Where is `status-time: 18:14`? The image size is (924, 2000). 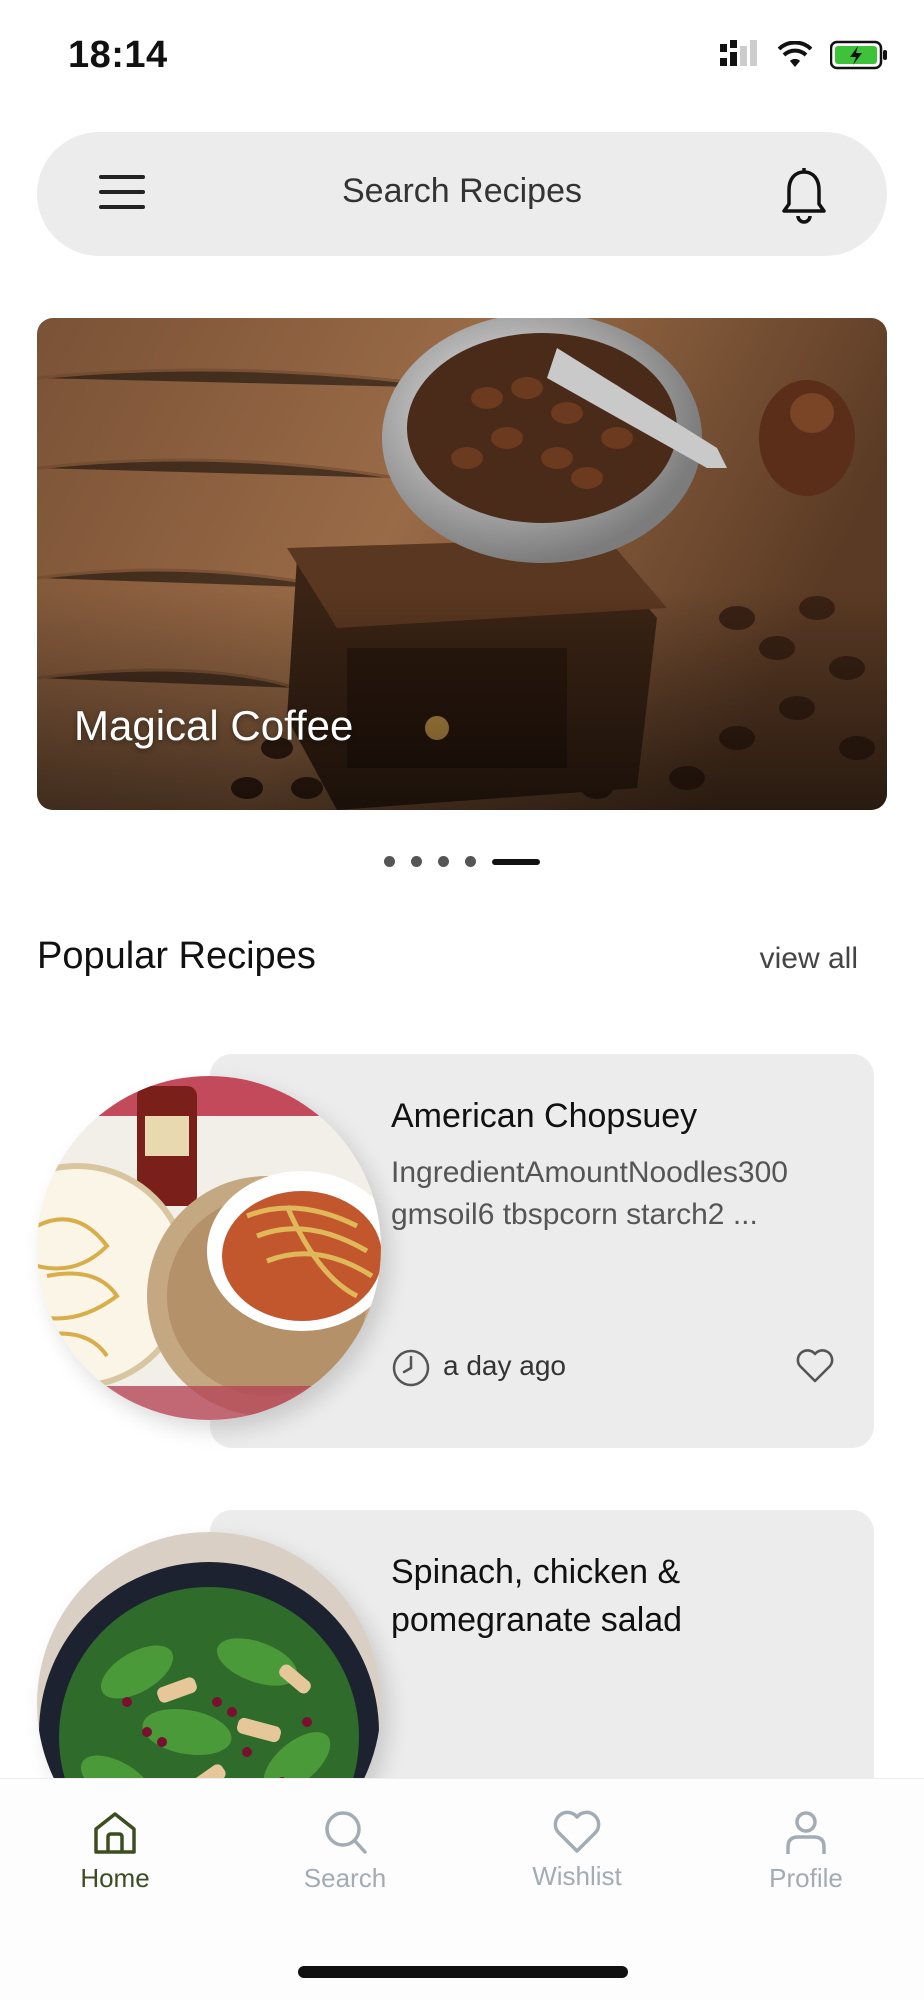
status-time: 18:14 is located at coordinates (118, 55).